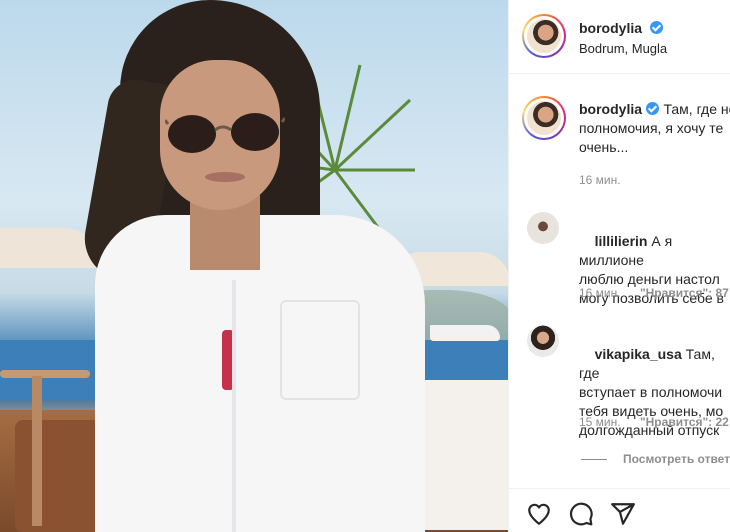 This screenshot has width=730, height=532. I want to click on heart-icon, so click(539, 514).